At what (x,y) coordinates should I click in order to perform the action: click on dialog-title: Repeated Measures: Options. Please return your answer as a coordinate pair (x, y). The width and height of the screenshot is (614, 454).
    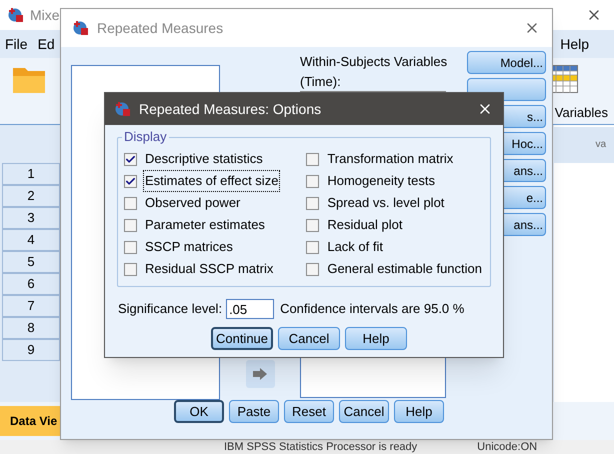
    Looking at the image, I should click on (230, 109).